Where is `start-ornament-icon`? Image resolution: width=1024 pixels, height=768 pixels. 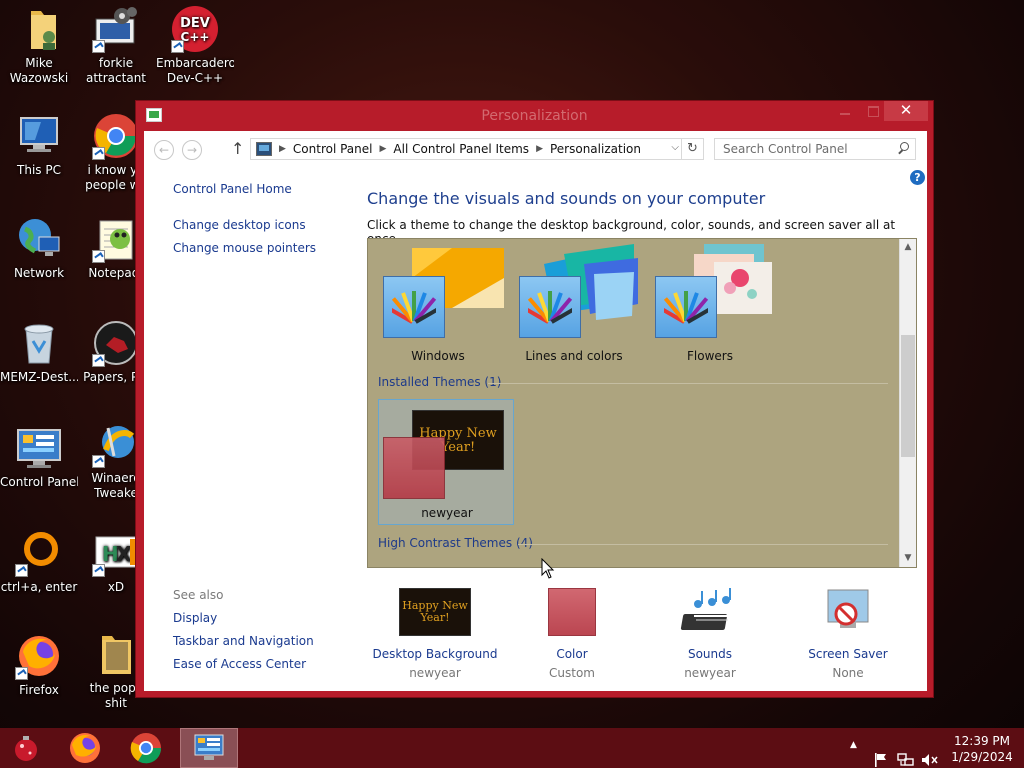
start-ornament-icon is located at coordinates (26, 748).